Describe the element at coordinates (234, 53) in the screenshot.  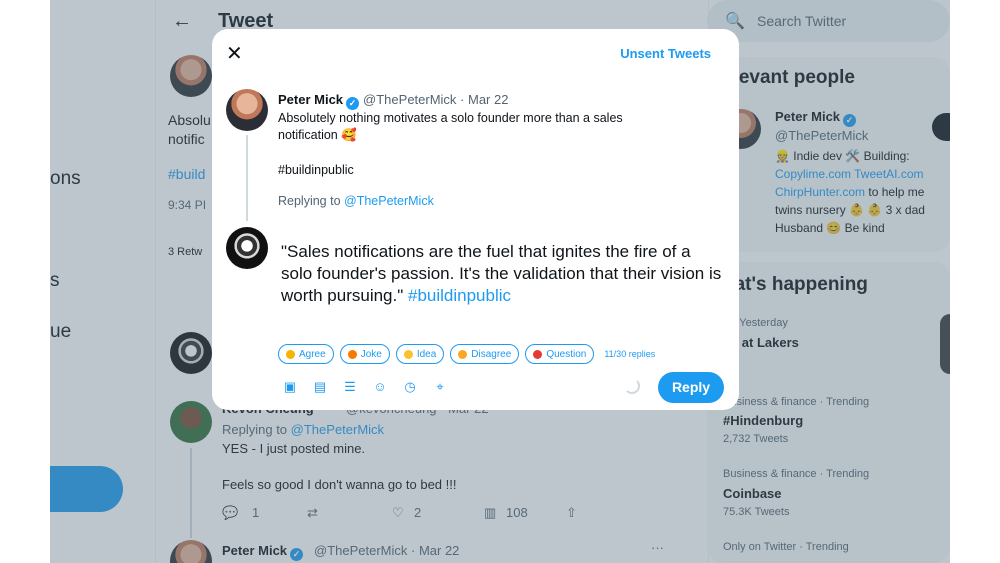
I see `close-icon: ✕` at that location.